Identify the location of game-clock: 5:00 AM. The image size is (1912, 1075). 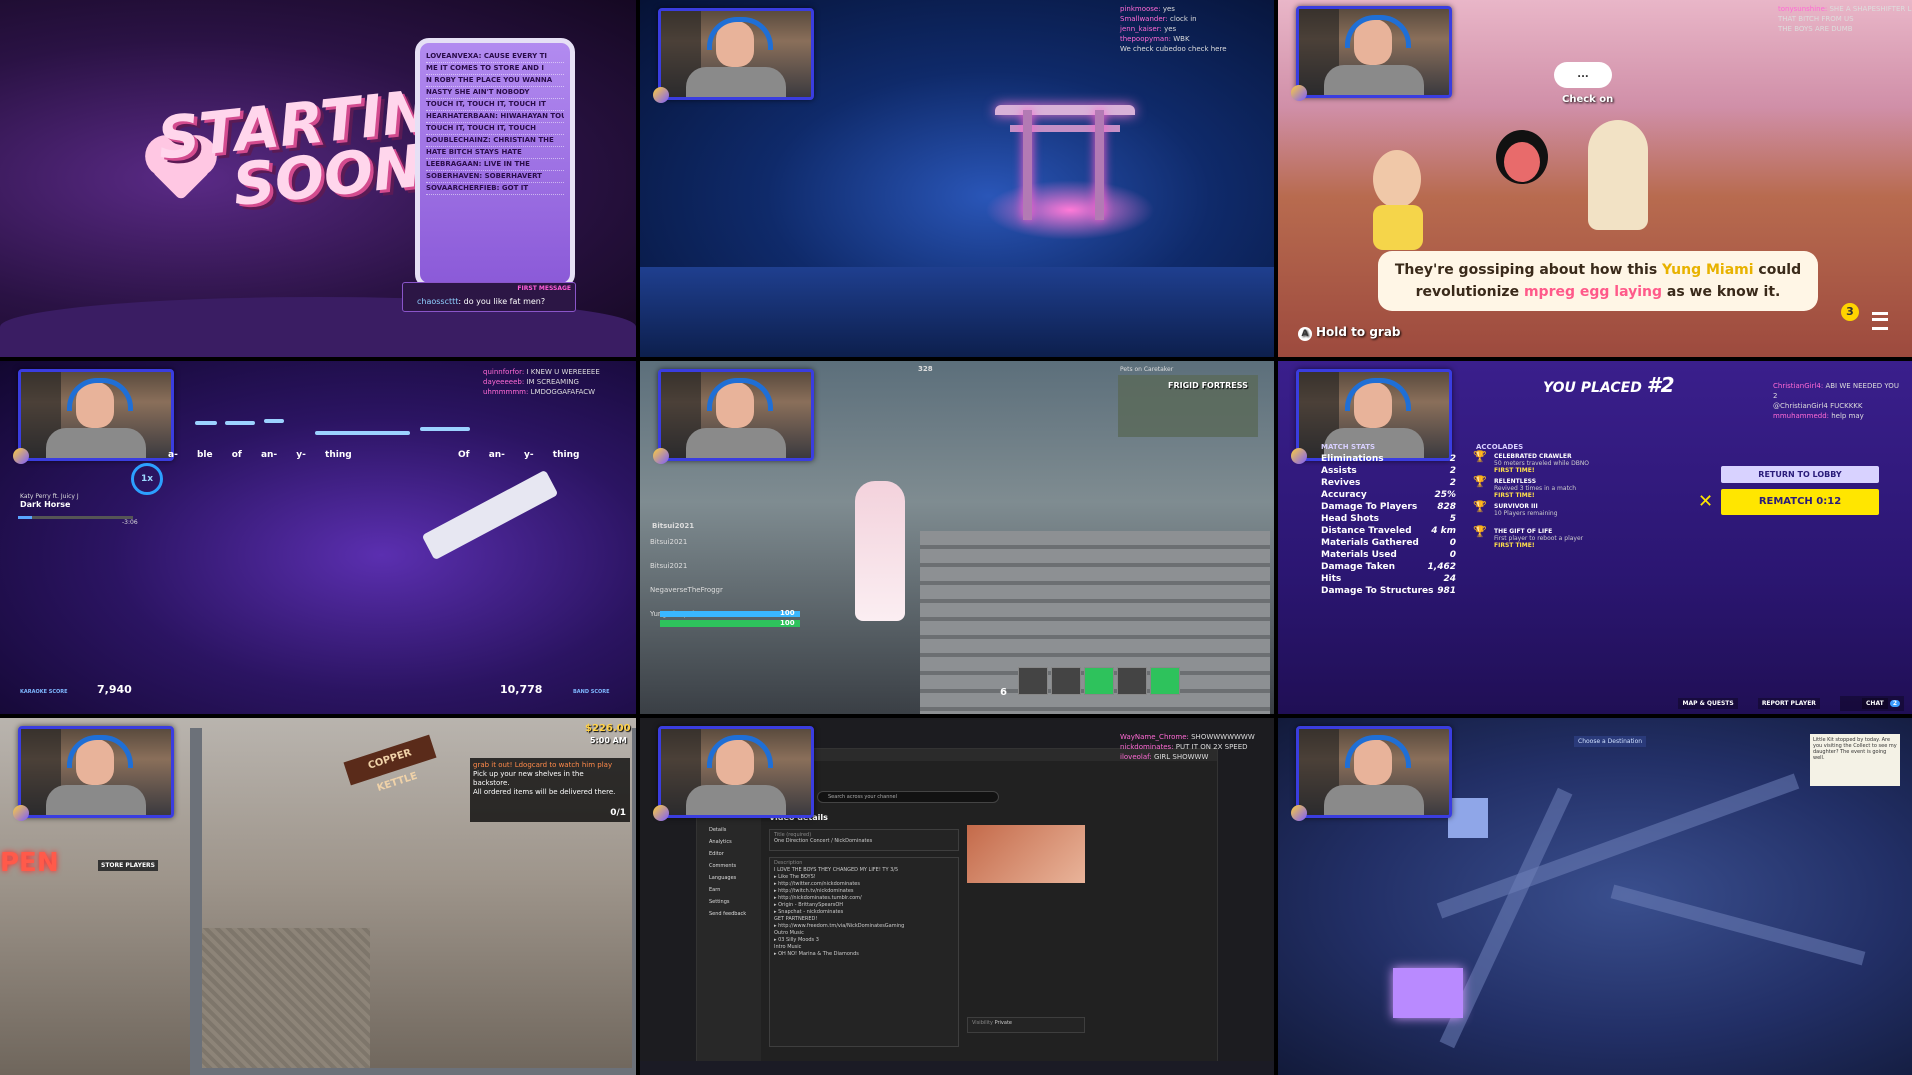
(608, 740).